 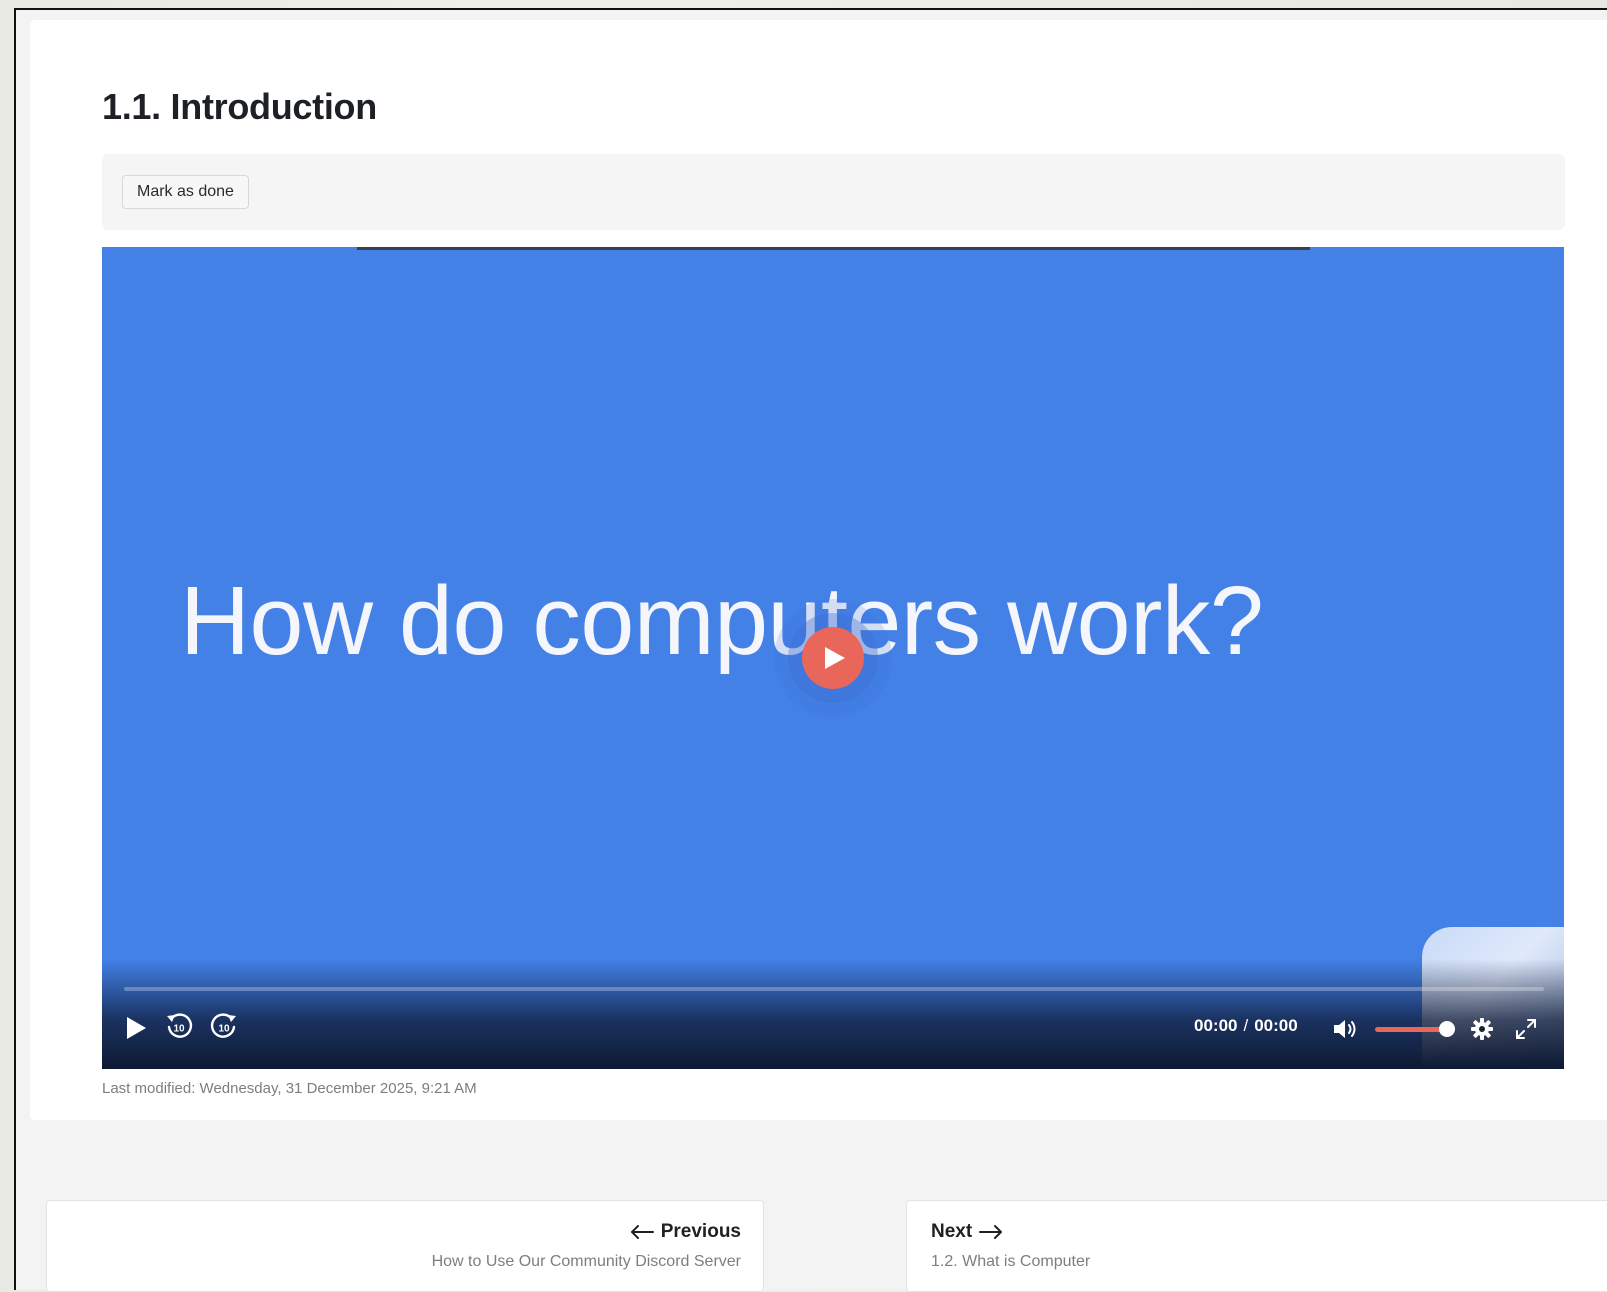 What do you see at coordinates (586, 1261) in the screenshot?
I see `previous-activity-title: How to Use Our Community Discord Server` at bounding box center [586, 1261].